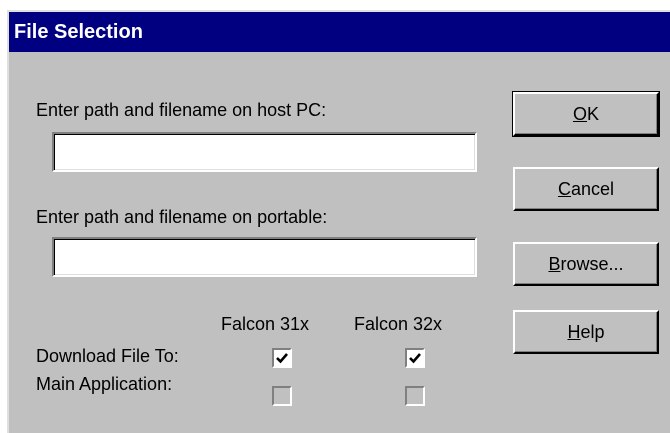 This screenshot has width=670, height=433. What do you see at coordinates (398, 324) in the screenshot?
I see `falcon-32x-column-label: Falcon 32x` at bounding box center [398, 324].